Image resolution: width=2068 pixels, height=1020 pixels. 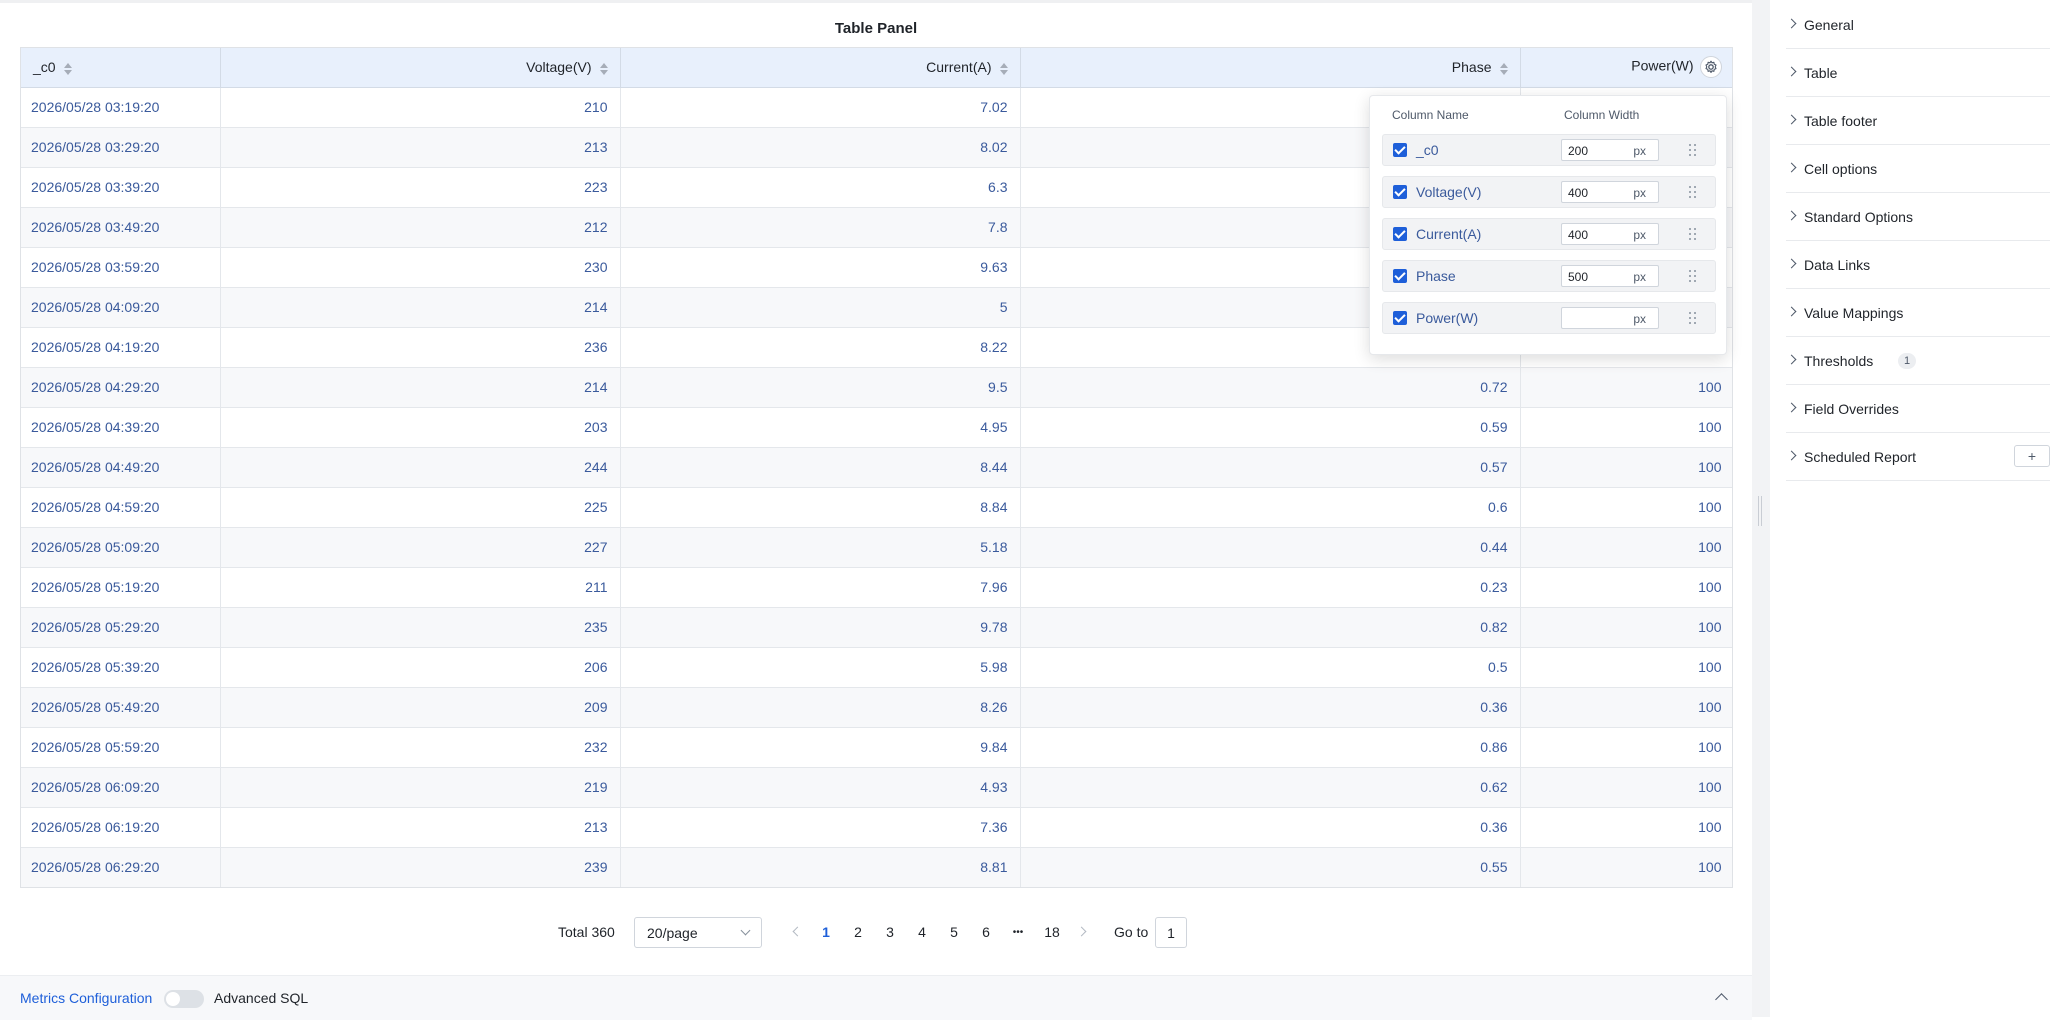 What do you see at coordinates (121, 827) in the screenshot?
I see `table-cell: 2026/05/28 06:19:20` at bounding box center [121, 827].